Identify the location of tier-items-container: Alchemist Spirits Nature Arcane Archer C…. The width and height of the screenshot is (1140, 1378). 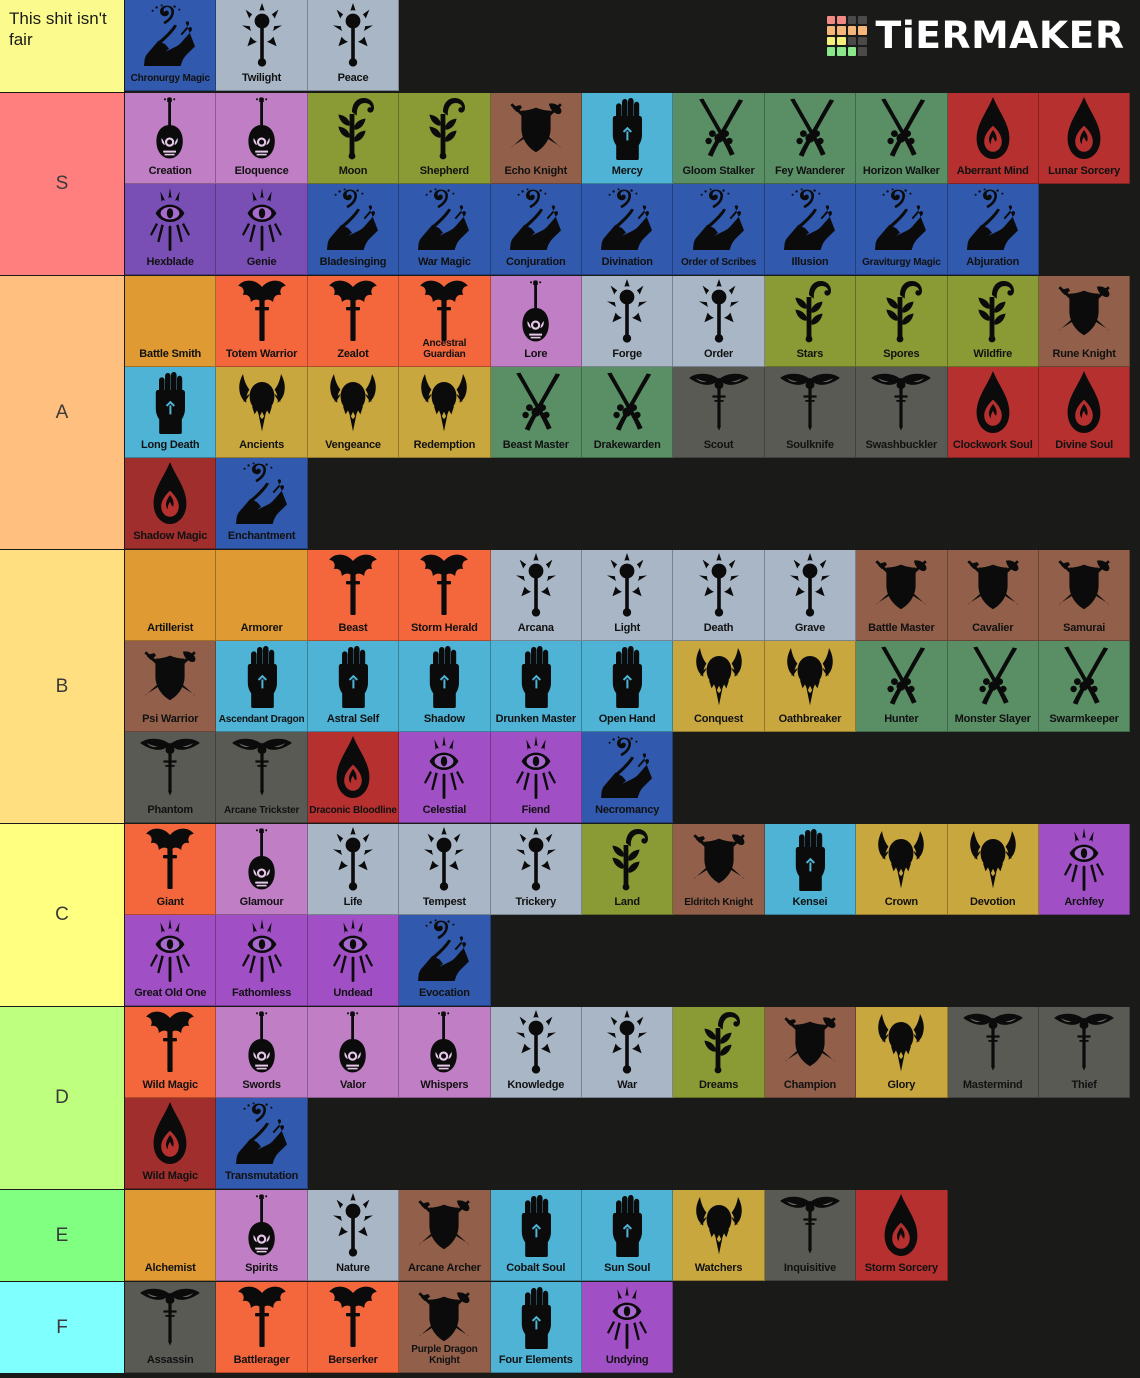
(632, 1235).